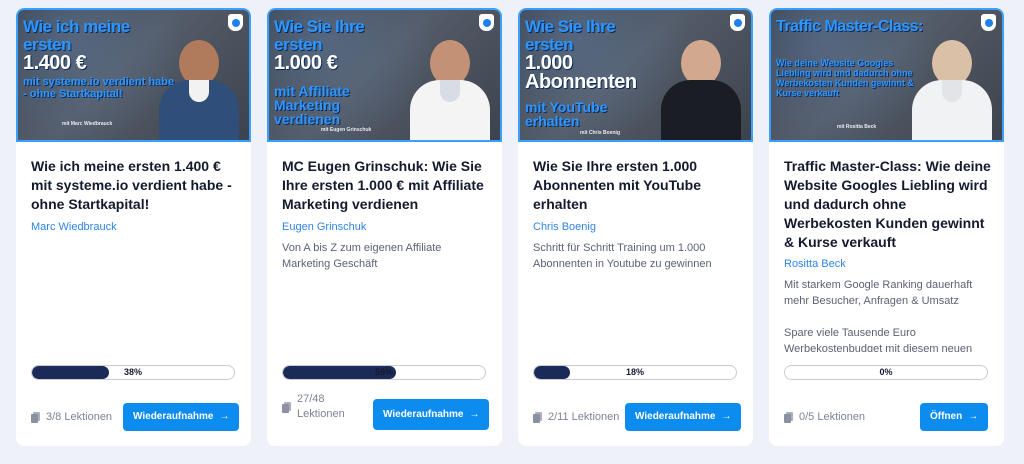 The height and width of the screenshot is (464, 1024). I want to click on thumbnail-headline-line: Traffic Master-Class:, so click(849, 26).